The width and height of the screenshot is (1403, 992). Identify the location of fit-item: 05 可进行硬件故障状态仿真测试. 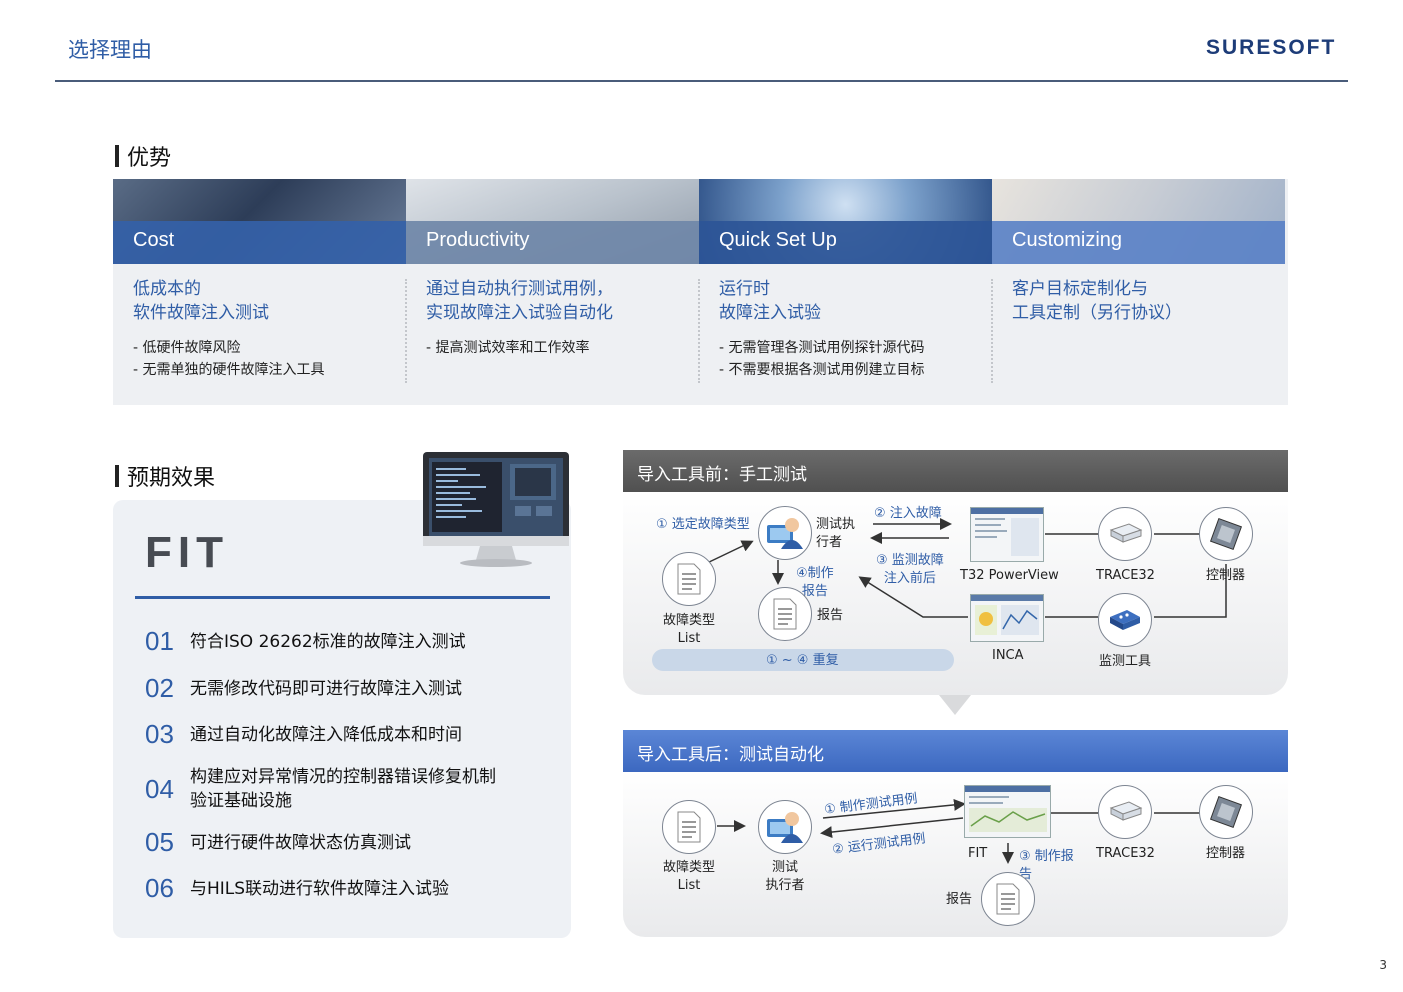
(278, 842).